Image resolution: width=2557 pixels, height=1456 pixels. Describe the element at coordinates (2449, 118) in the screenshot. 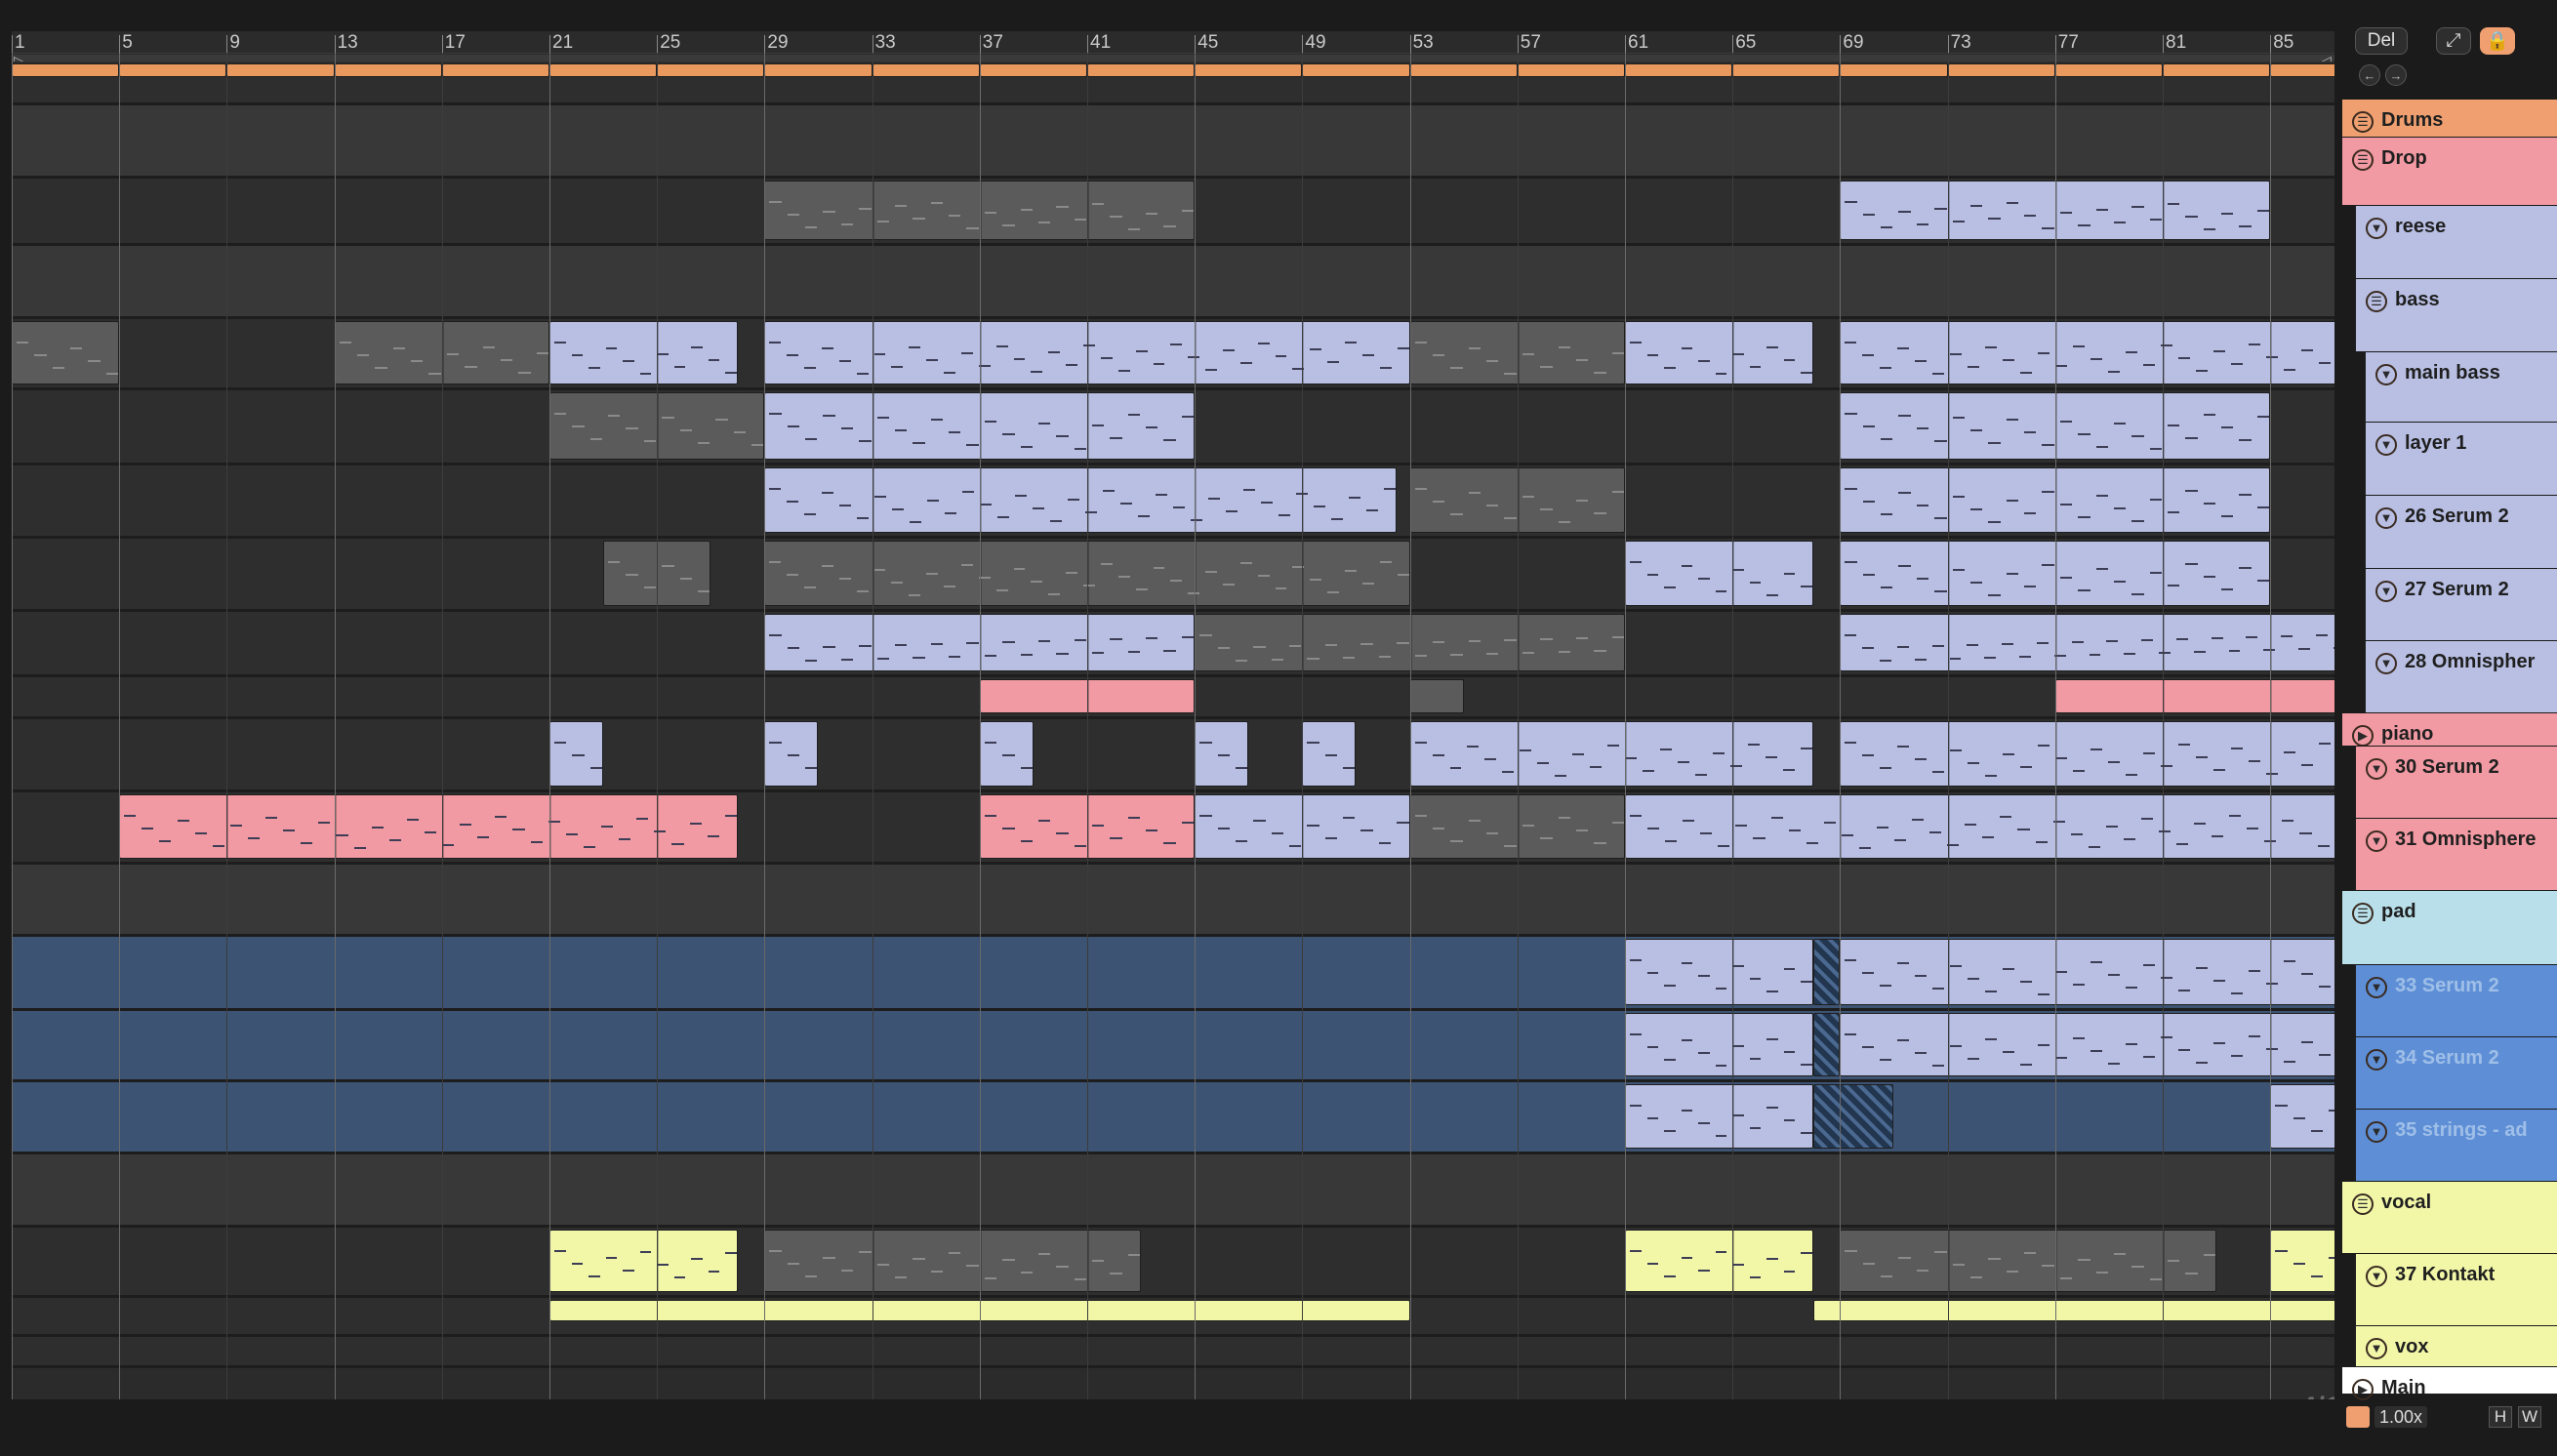

I see `track-header-drums: ☰ Drums` at that location.